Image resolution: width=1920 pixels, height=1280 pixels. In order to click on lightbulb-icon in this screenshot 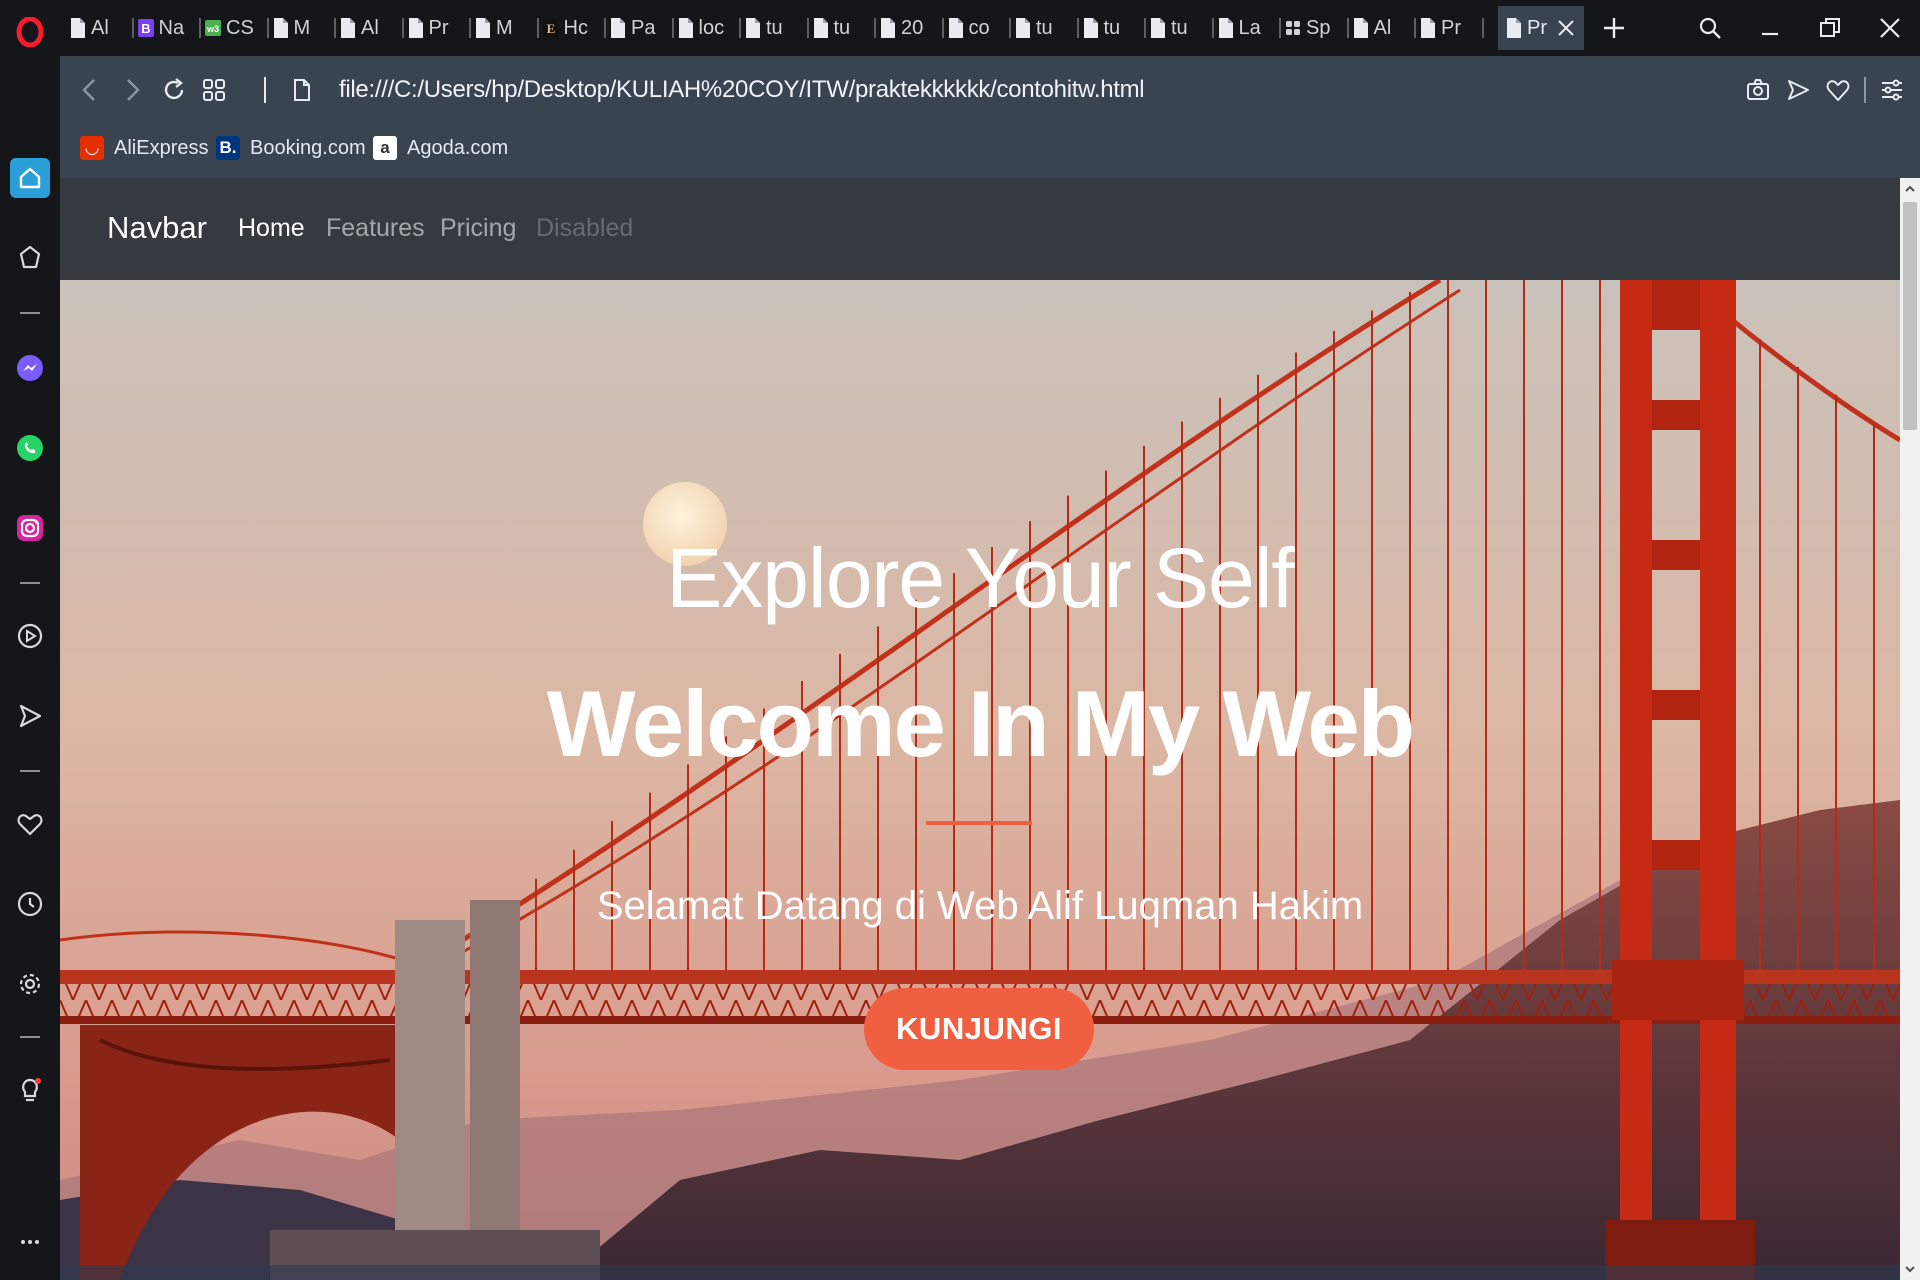, I will do `click(30, 1090)`.